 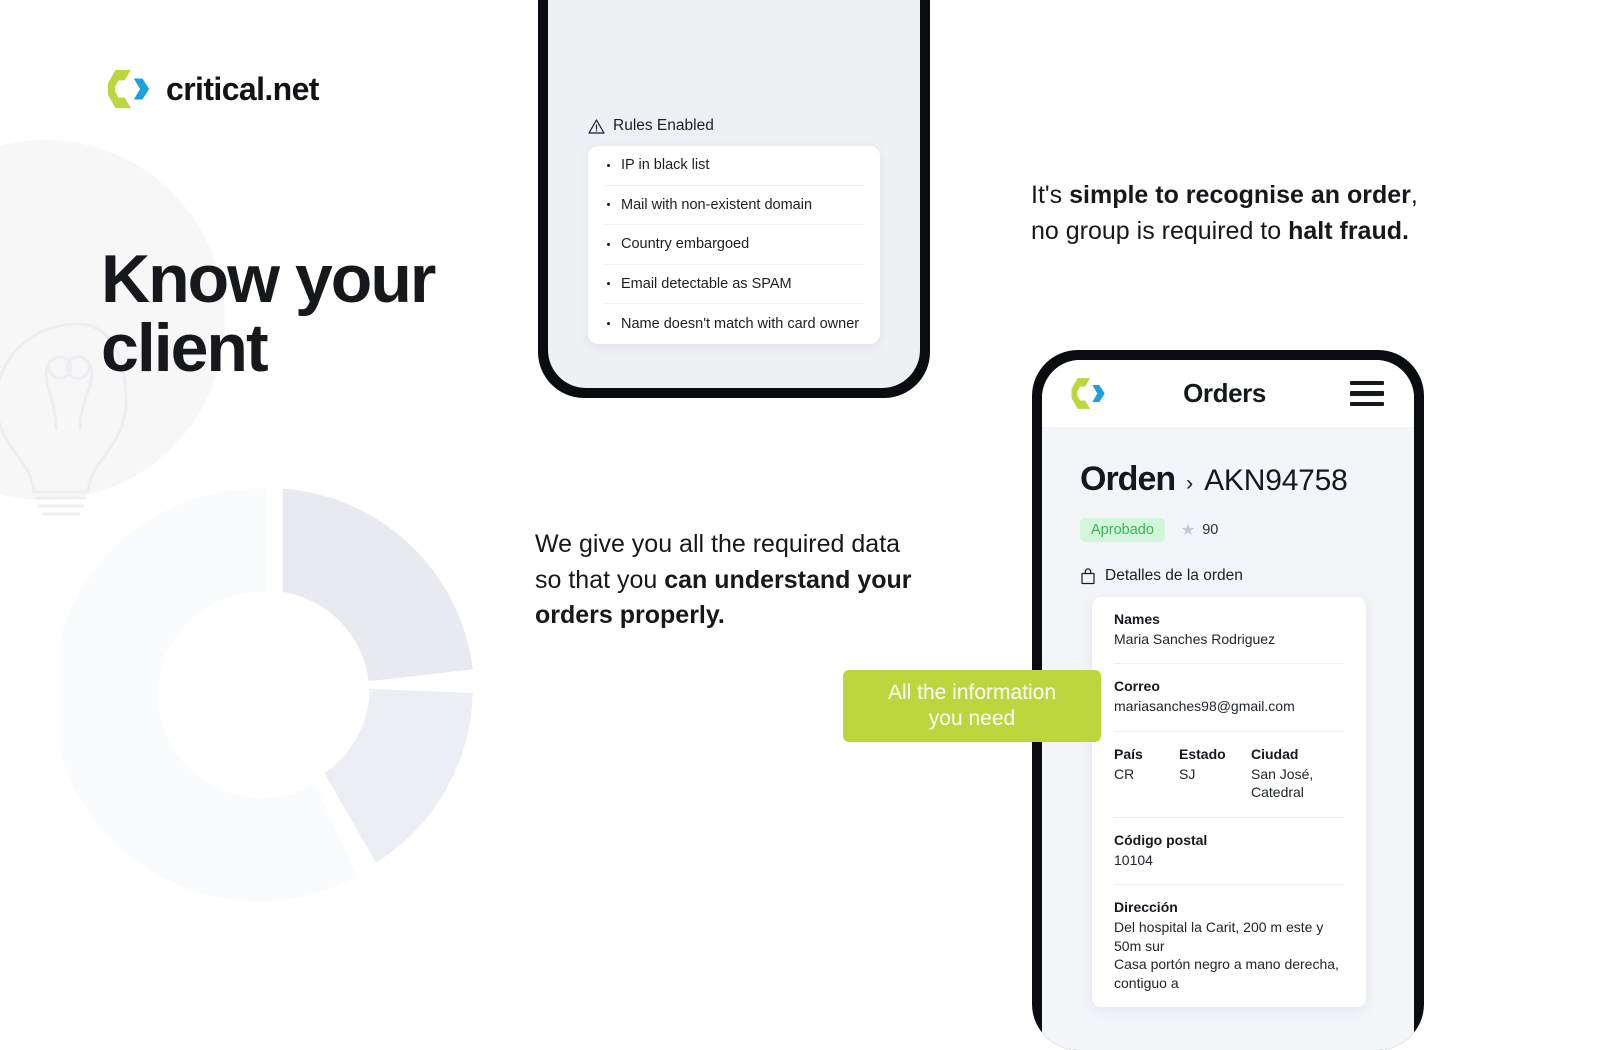 What do you see at coordinates (1187, 773) in the screenshot?
I see `field-value: SJ` at bounding box center [1187, 773].